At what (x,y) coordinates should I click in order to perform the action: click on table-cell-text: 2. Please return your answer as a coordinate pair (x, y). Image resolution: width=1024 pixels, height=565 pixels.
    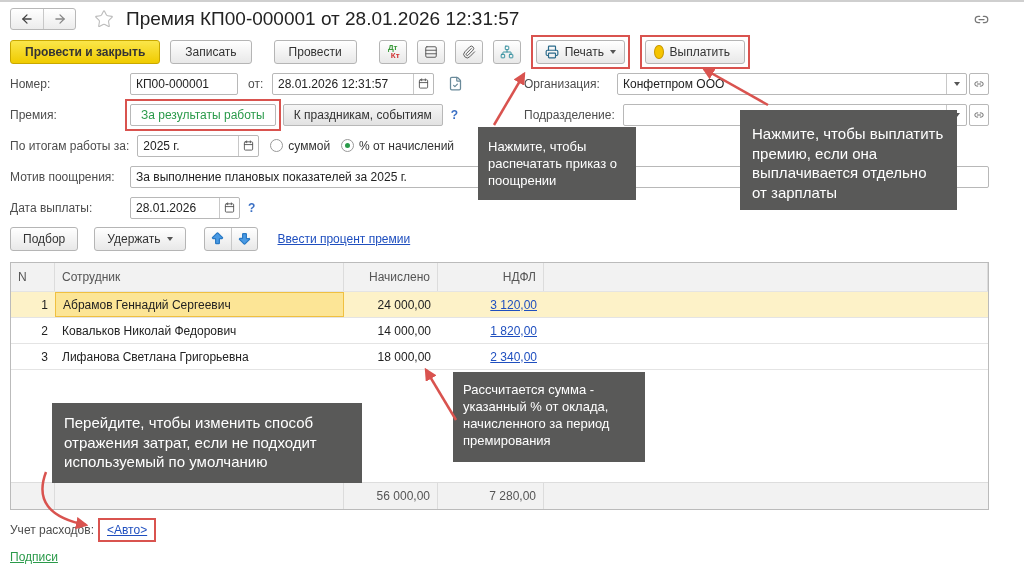
    Looking at the image, I should click on (44, 331).